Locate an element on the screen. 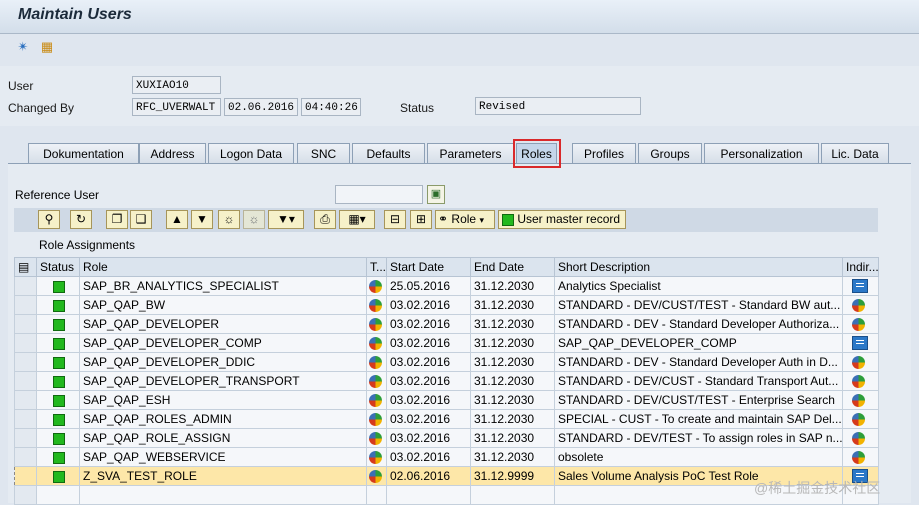 This screenshot has height=505, width=919. role-cell: SAP_QAP_DEVELOPER_COMP is located at coordinates (223, 343).